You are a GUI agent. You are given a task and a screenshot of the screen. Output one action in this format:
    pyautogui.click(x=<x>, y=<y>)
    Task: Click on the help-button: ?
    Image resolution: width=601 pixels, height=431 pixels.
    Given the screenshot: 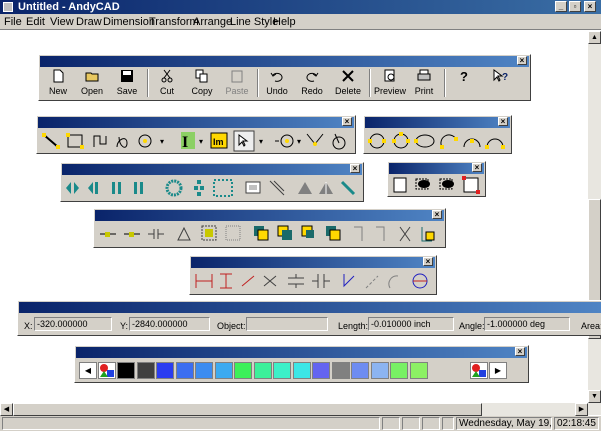 What is the action you would take?
    pyautogui.click(x=464, y=77)
    